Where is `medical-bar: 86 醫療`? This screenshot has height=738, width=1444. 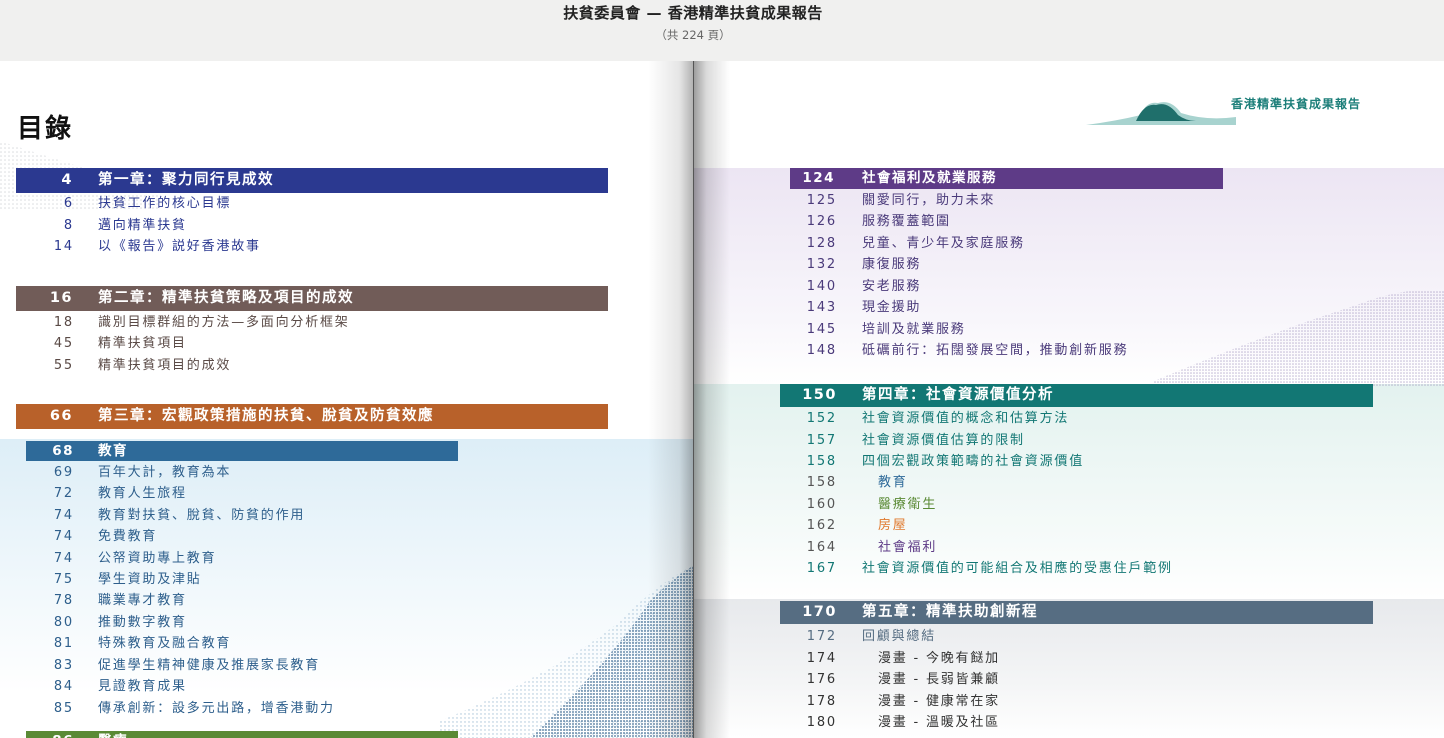
medical-bar: 86 醫療 is located at coordinates (242, 734).